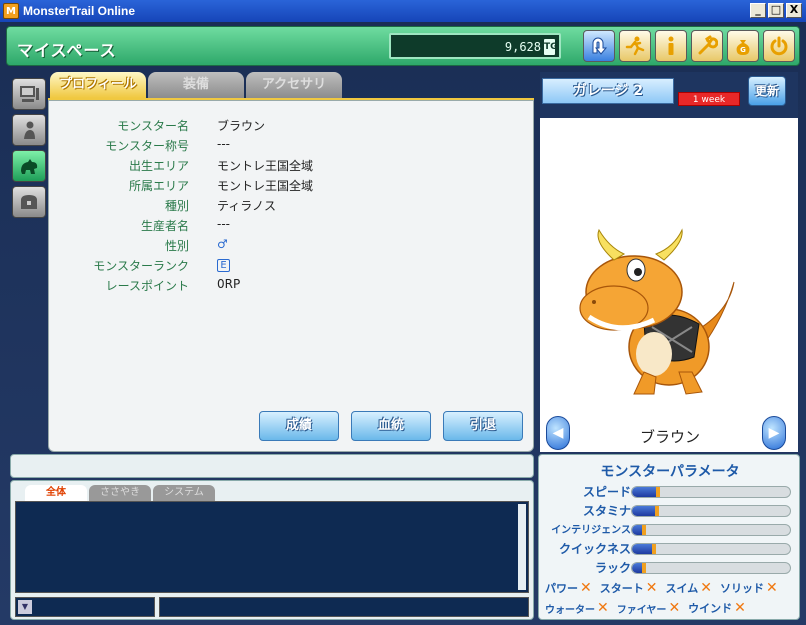 Image resolution: width=806 pixels, height=625 pixels. Describe the element at coordinates (682, 588) in the screenshot. I see `attr-label: スイム` at that location.